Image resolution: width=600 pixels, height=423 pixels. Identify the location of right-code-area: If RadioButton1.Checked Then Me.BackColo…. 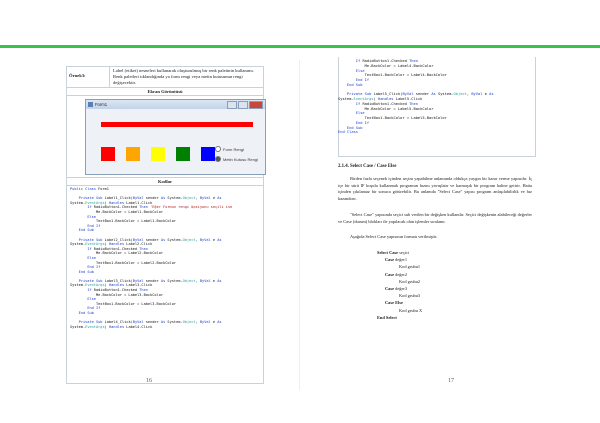
(434, 97).